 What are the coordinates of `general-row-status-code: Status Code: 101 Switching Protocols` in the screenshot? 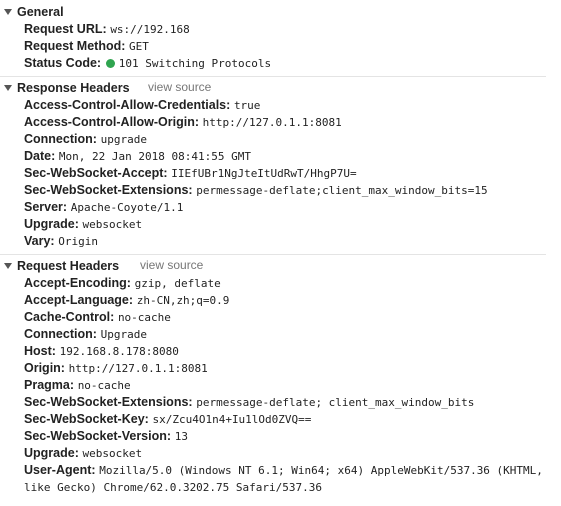 It's located at (147, 63).